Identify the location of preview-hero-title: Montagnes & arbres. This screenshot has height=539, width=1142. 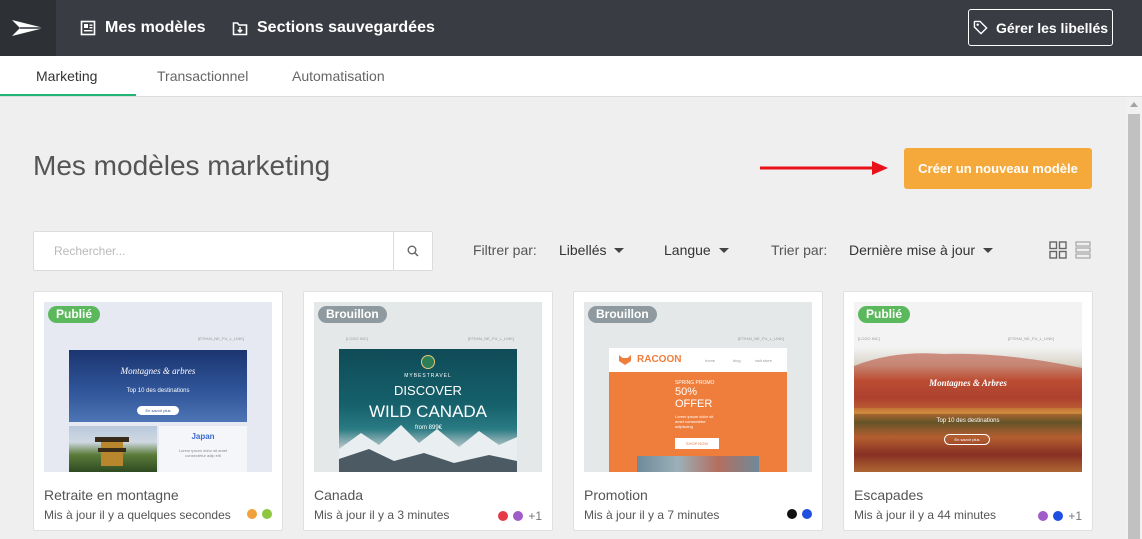
(158, 371).